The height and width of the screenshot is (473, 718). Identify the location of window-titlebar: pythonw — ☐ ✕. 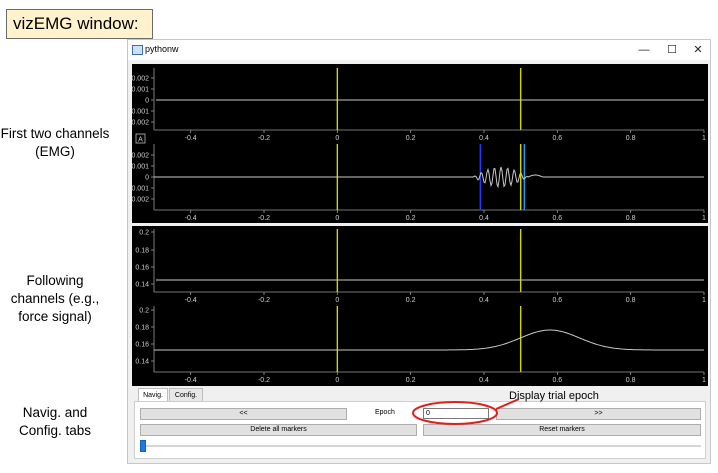
(419, 50).